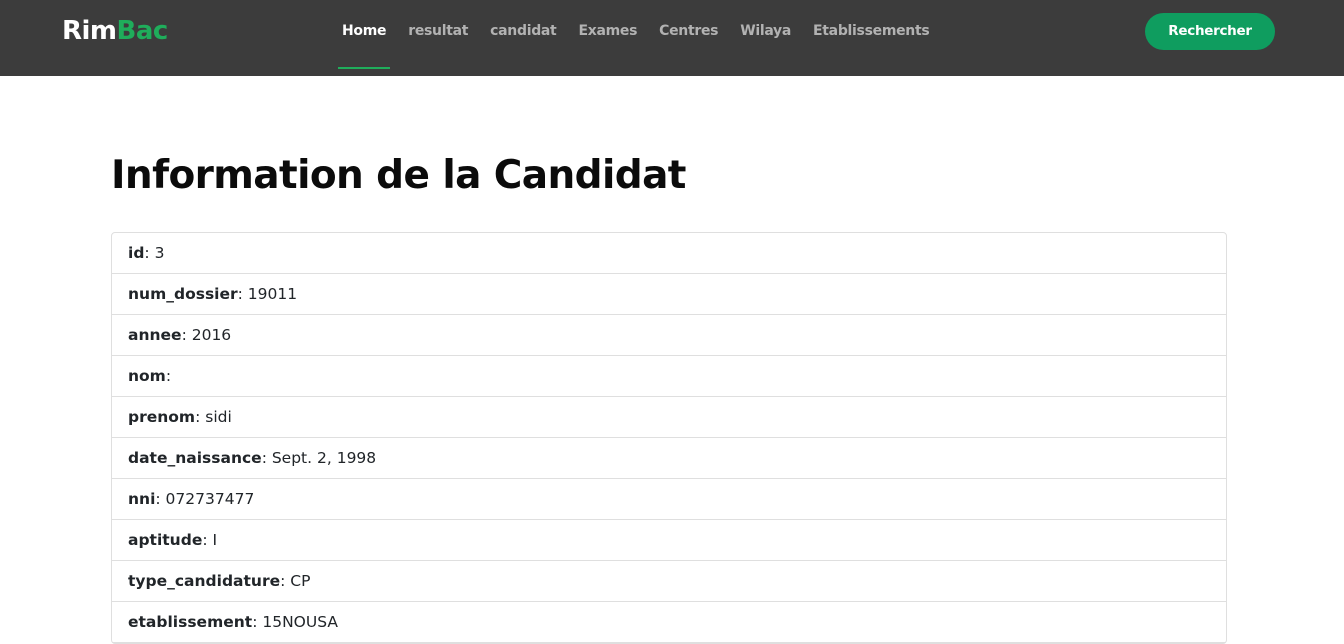  What do you see at coordinates (147, 376) in the screenshot?
I see `field-key: nom` at bounding box center [147, 376].